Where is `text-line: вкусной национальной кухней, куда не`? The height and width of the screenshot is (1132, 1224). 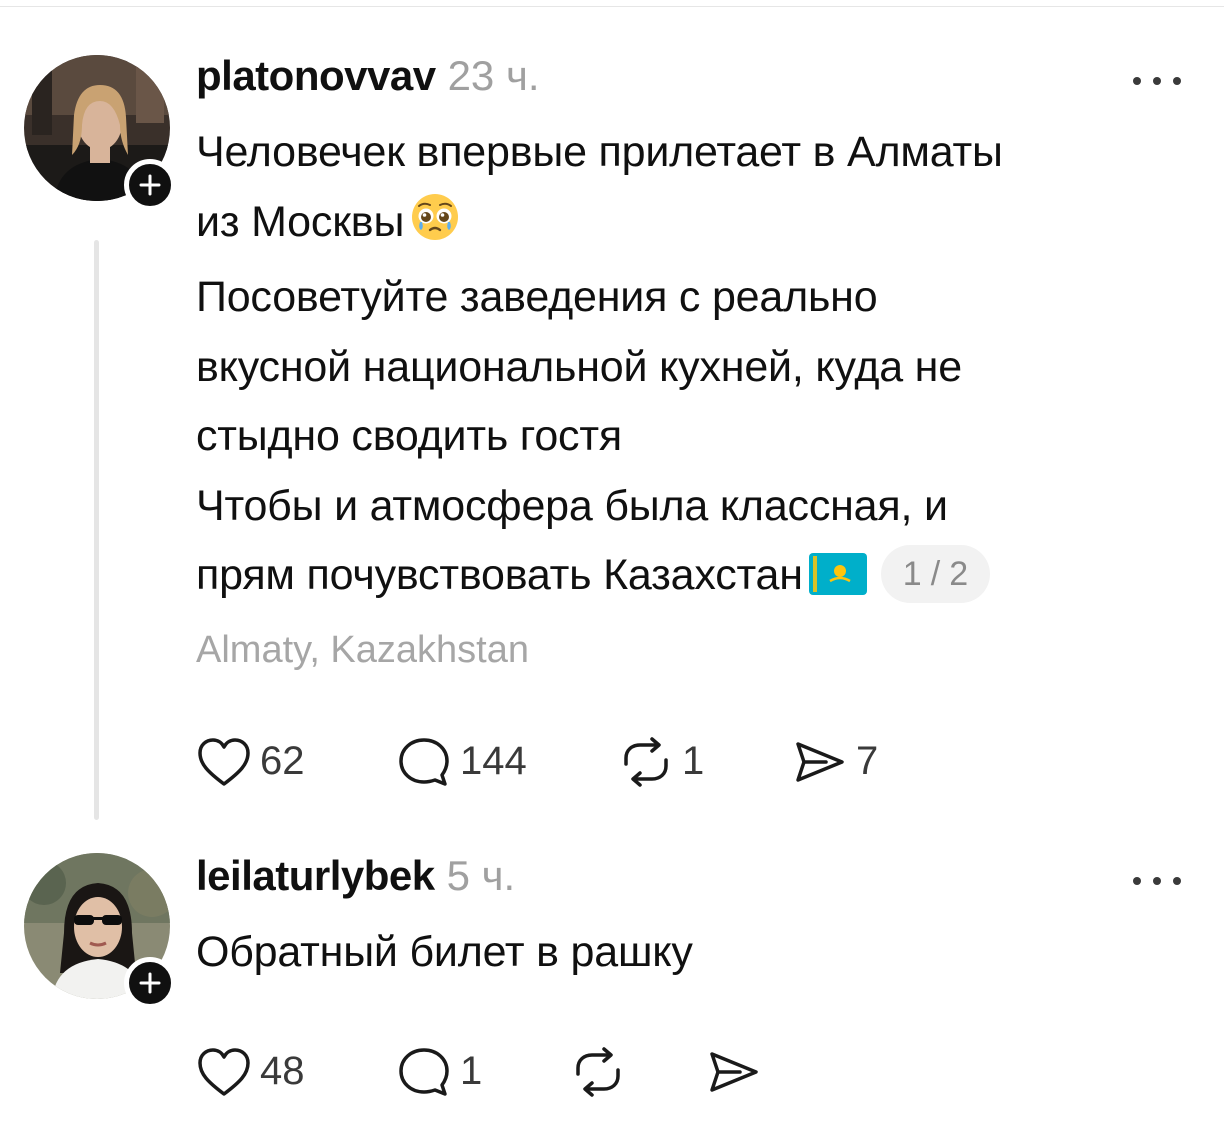 text-line: вкусной национальной кухней, куда не is located at coordinates (579, 366).